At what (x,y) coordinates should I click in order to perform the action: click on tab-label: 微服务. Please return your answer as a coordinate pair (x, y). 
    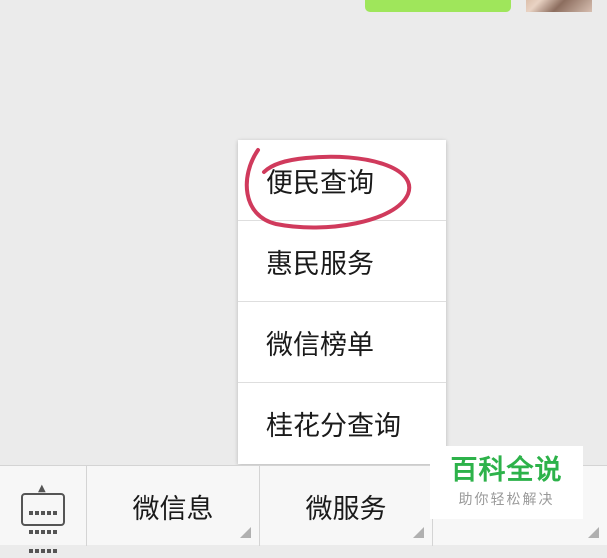
    Looking at the image, I should click on (346, 509).